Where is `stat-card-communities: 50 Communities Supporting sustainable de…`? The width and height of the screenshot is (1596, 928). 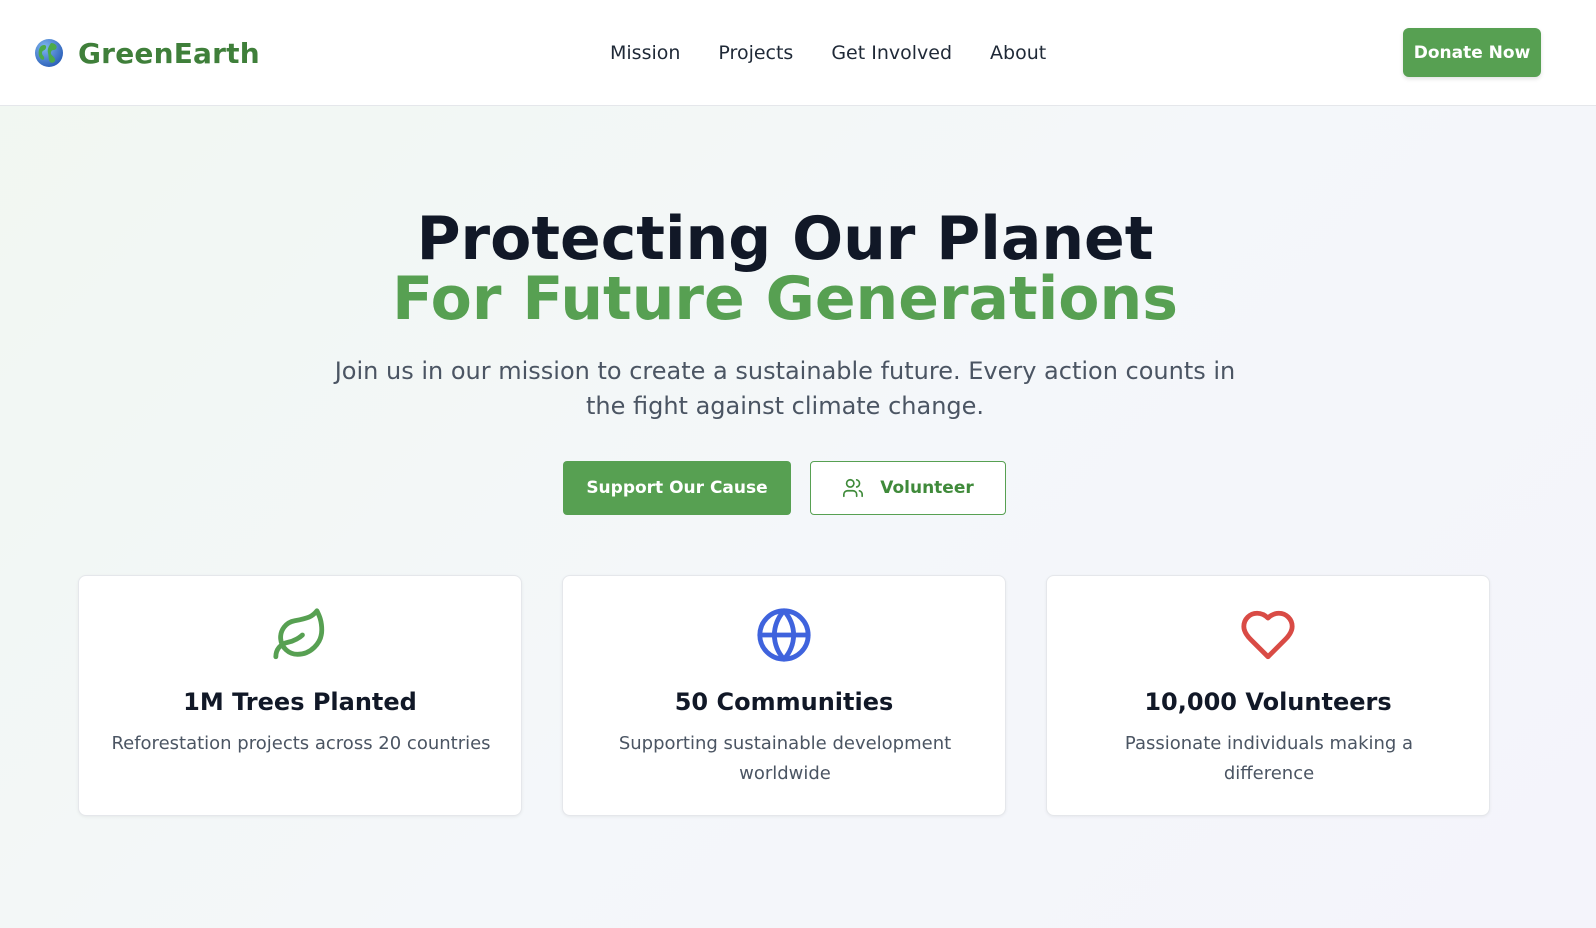
stat-card-communities: 50 Communities Supporting sustainable de… is located at coordinates (784, 695).